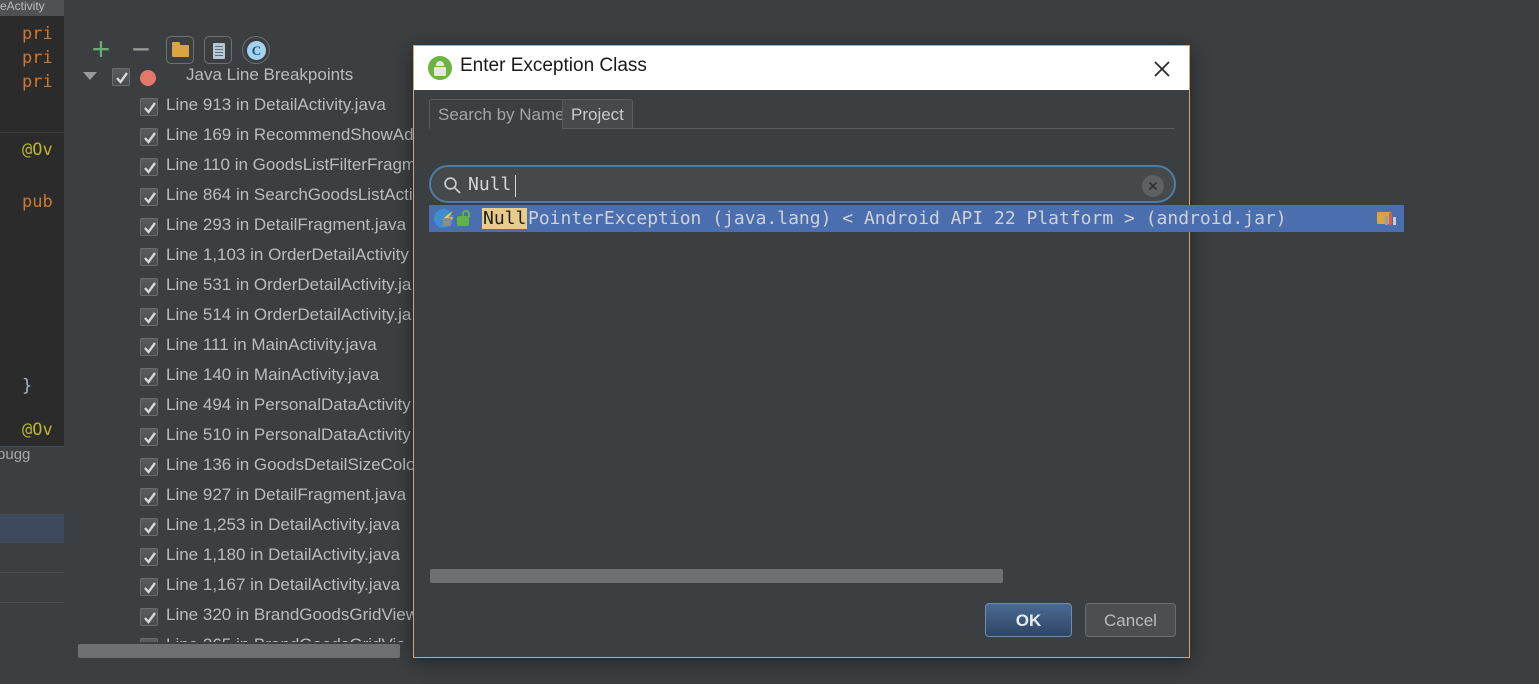 Image resolution: width=1539 pixels, height=684 pixels. I want to click on search-input: Null, so click(802, 184).